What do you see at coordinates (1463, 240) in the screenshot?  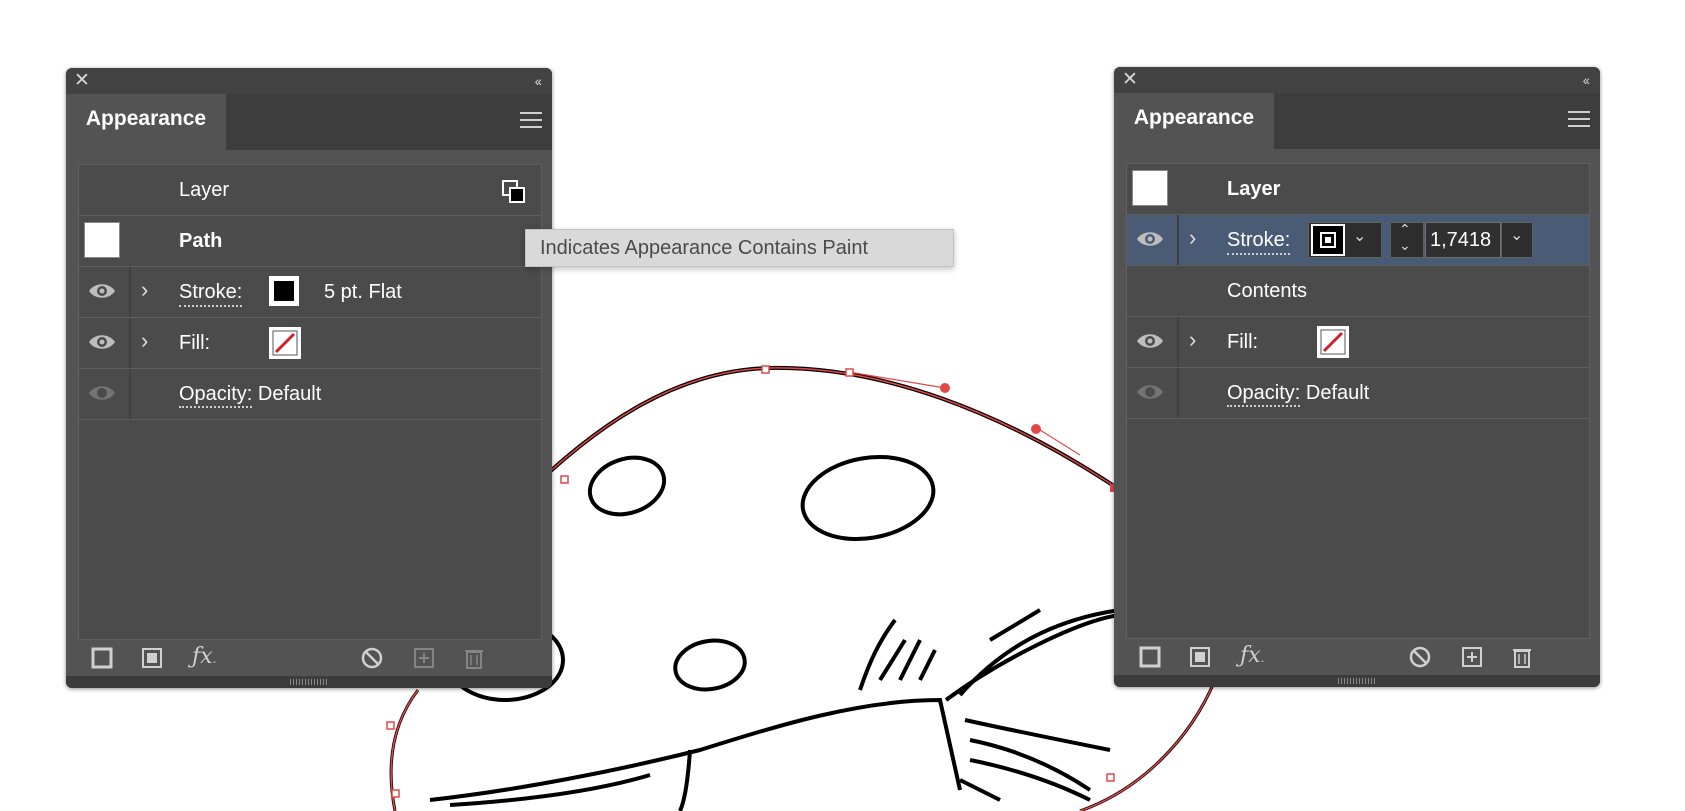 I see `stroke-weight-input: 1,7418` at bounding box center [1463, 240].